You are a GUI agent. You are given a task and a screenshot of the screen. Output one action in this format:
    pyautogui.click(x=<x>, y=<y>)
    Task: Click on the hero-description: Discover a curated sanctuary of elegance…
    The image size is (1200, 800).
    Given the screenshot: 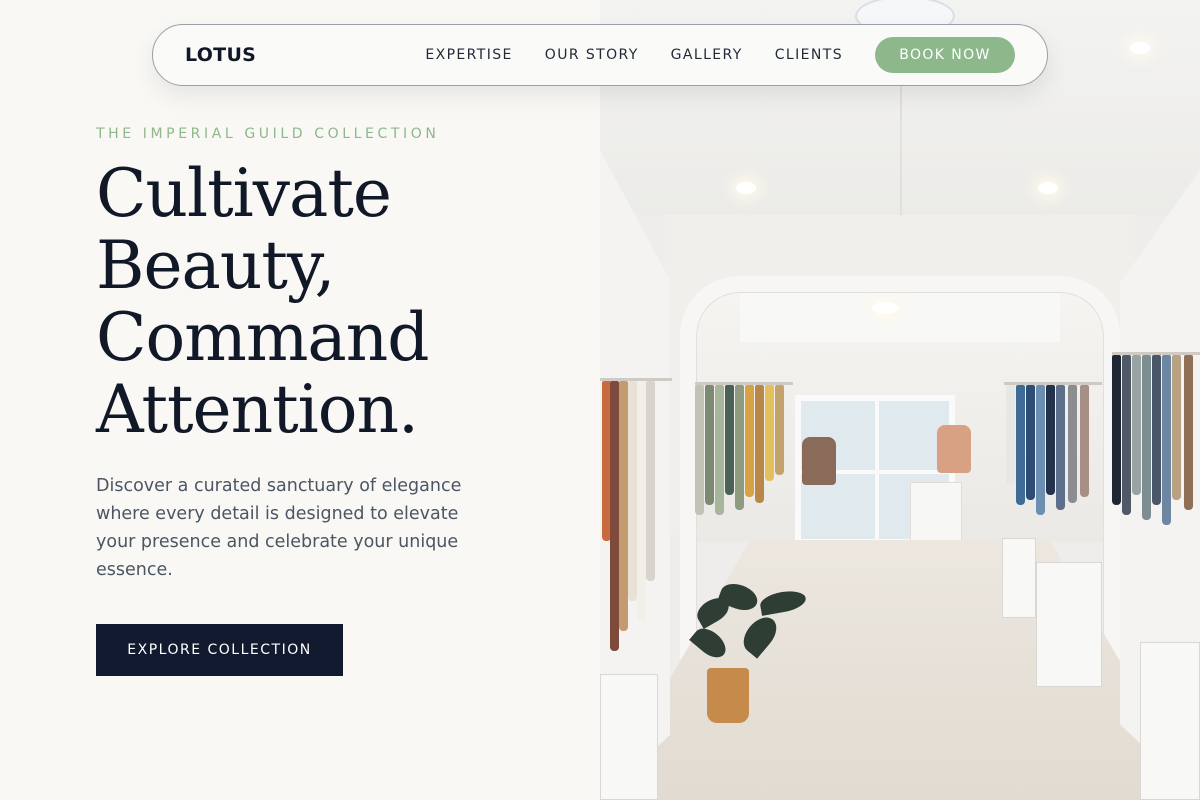 What is the action you would take?
    pyautogui.click(x=279, y=528)
    